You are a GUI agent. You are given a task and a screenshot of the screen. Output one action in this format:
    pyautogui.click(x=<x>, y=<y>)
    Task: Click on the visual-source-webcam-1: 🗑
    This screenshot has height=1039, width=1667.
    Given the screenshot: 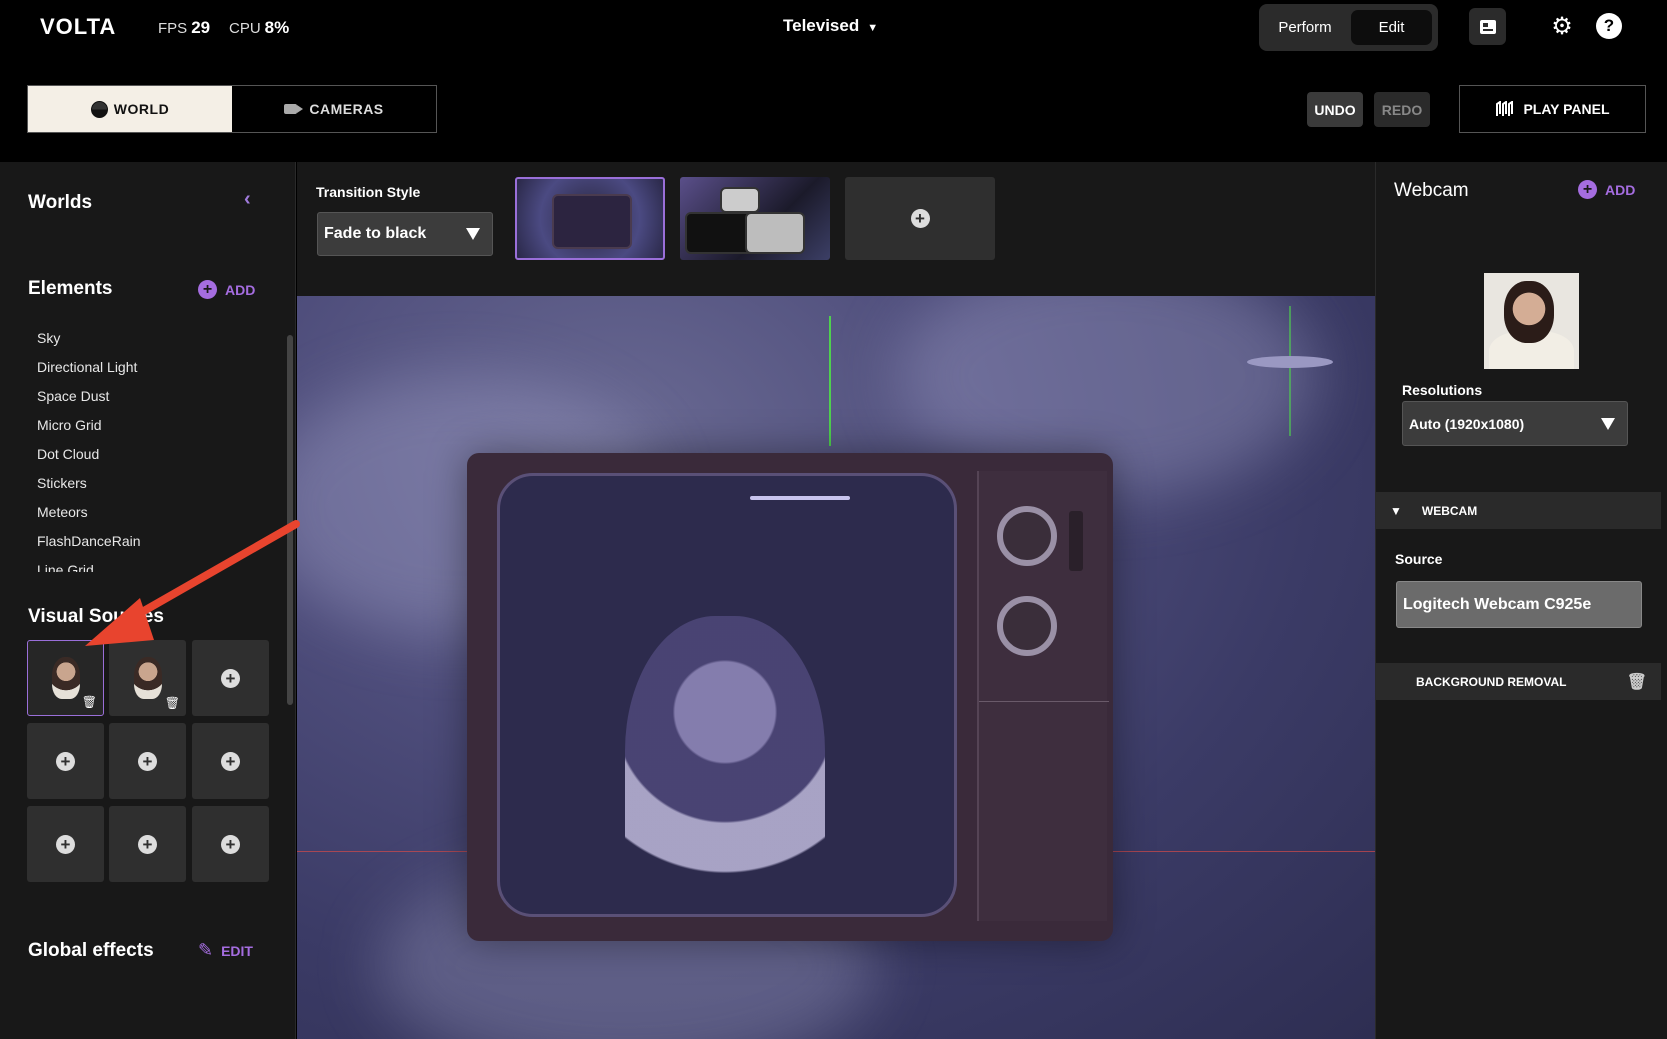 What is the action you would take?
    pyautogui.click(x=65, y=678)
    